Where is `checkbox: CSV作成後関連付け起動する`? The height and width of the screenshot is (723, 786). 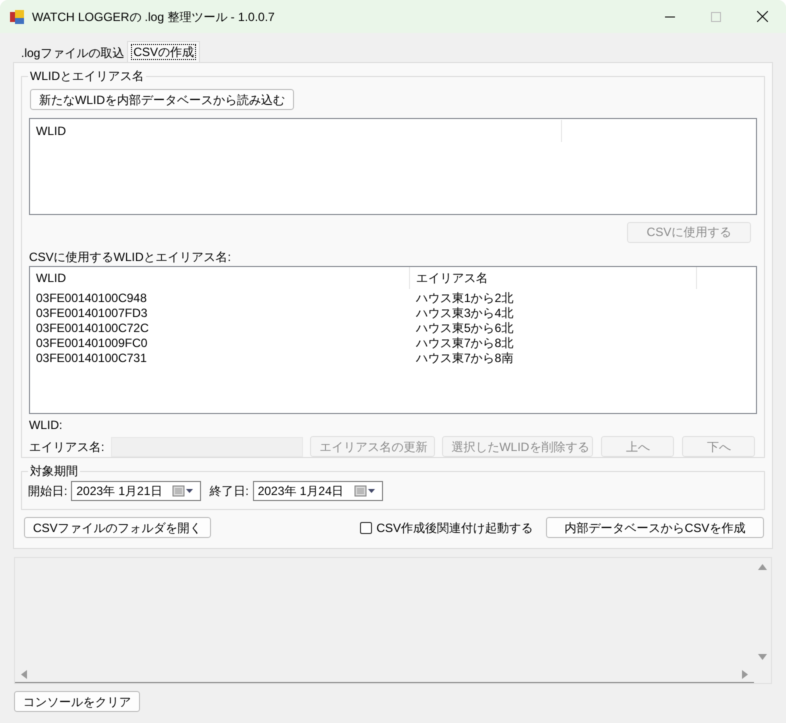
checkbox: CSV作成後関連付け起動する is located at coordinates (446, 527).